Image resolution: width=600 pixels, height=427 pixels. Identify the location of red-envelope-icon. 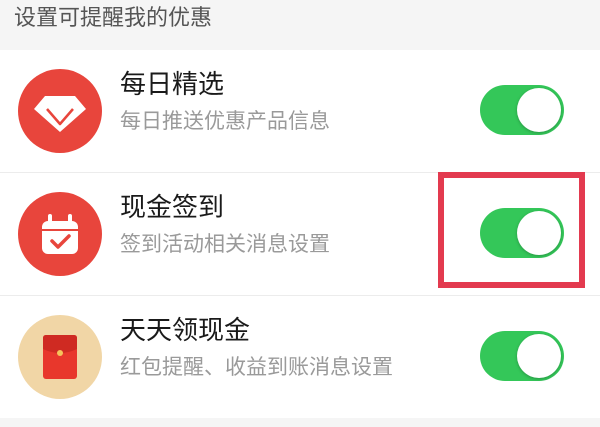
(60, 357).